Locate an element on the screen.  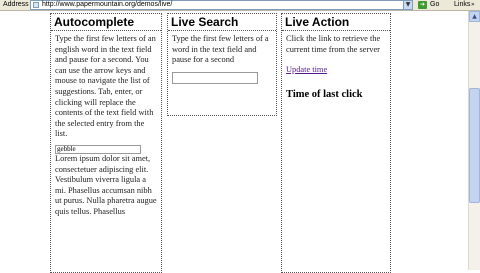
live-action-title: Live Action is located at coordinates (336, 22).